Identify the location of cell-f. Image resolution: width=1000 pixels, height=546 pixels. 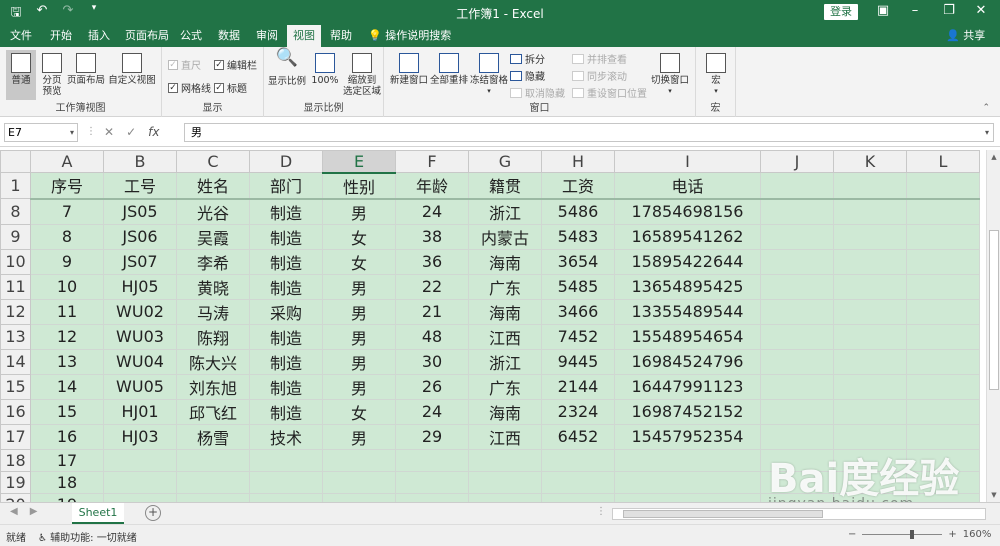
(432, 497).